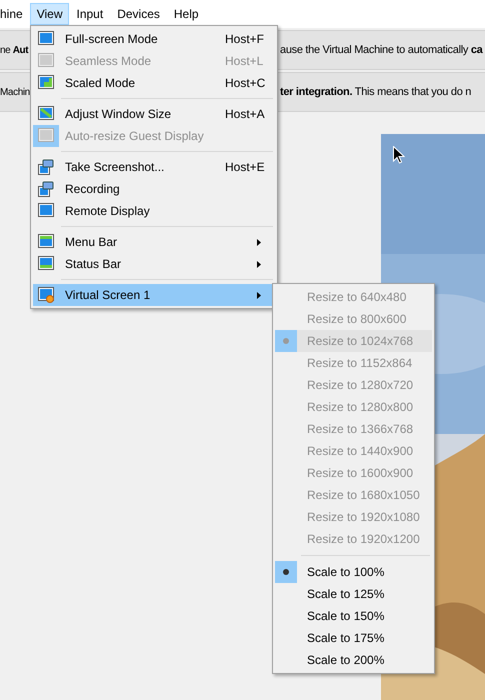  Describe the element at coordinates (154, 83) in the screenshot. I see `menu-item: Scaled Mode Host+C` at that location.